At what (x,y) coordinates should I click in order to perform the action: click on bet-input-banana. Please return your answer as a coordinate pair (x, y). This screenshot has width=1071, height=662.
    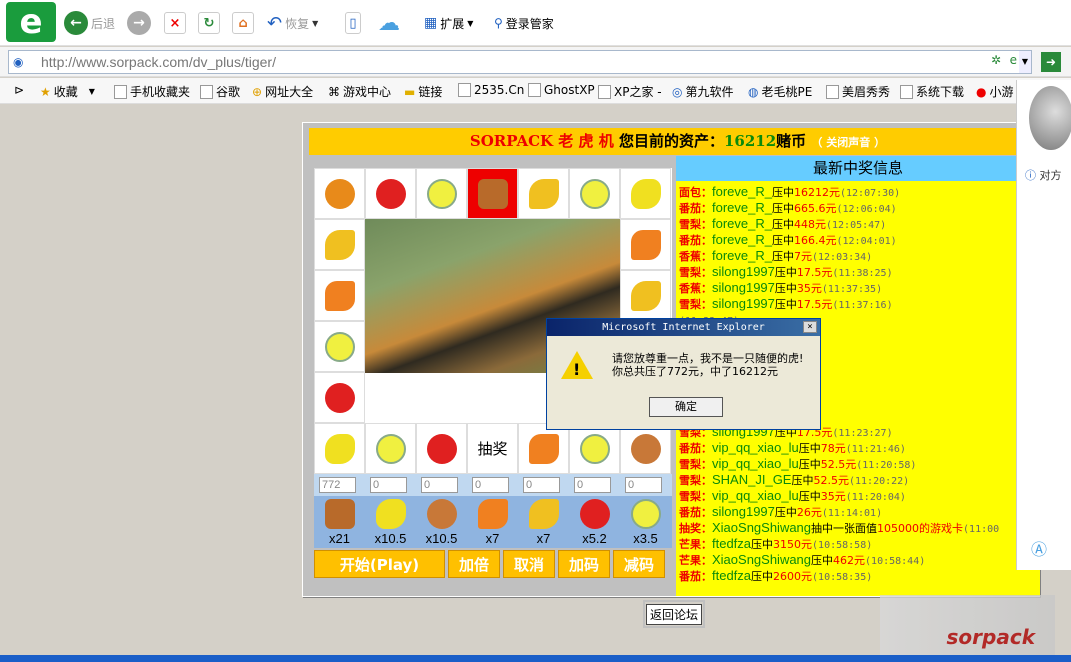
    Looking at the image, I should click on (541, 485).